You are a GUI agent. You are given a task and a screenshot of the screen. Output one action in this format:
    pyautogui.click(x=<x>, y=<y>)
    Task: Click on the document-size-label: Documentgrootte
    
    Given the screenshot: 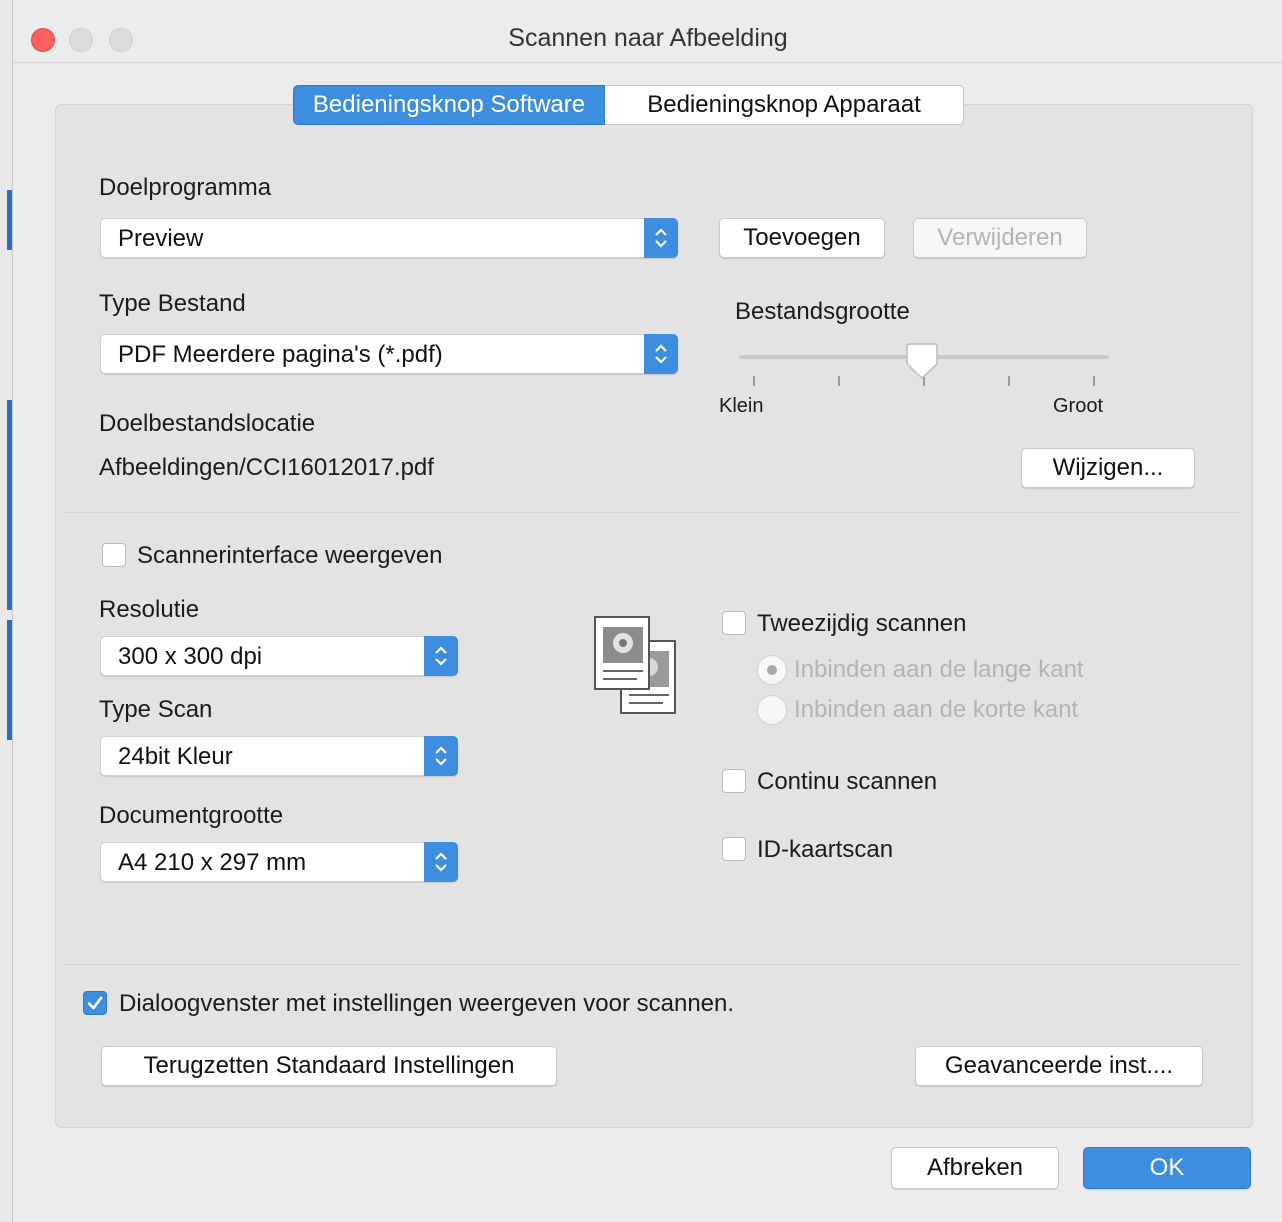 What is the action you would take?
    pyautogui.click(x=191, y=815)
    